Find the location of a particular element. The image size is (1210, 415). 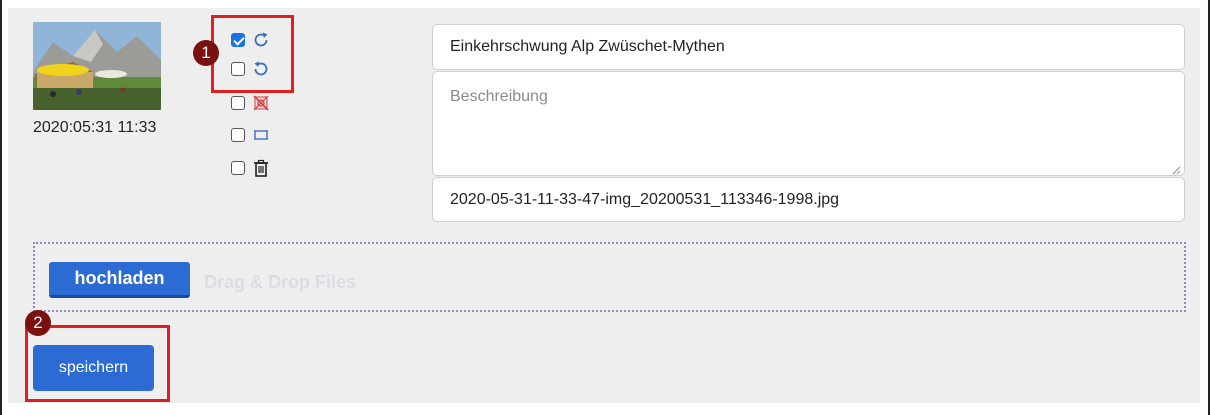

option-delete is located at coordinates (251, 168).